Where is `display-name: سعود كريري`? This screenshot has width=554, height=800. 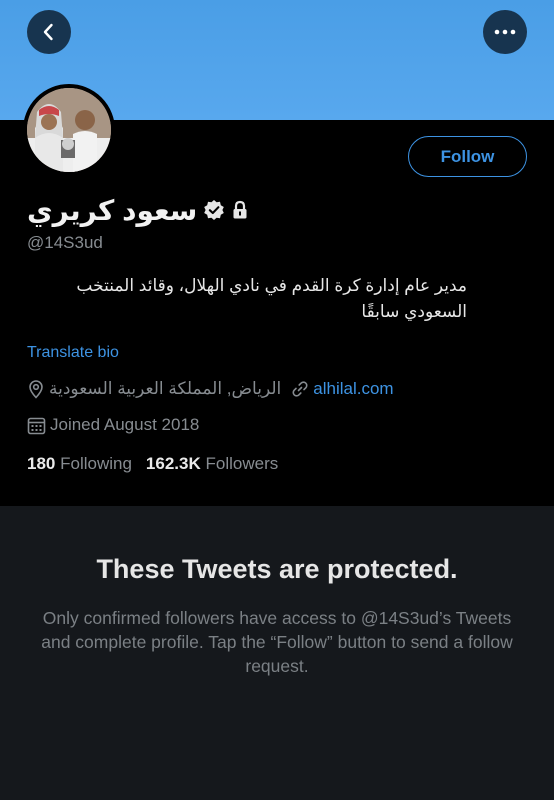
display-name: سعود كريري is located at coordinates (112, 210).